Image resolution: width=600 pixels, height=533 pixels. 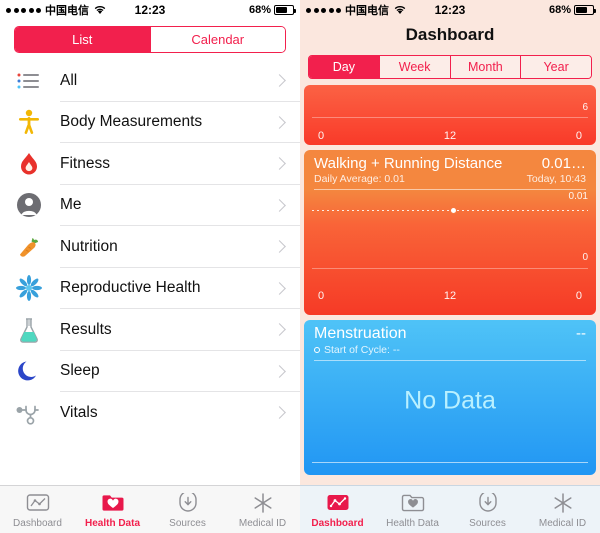 What do you see at coordinates (563, 503) in the screenshot?
I see `asterisk-icon` at bounding box center [563, 503].